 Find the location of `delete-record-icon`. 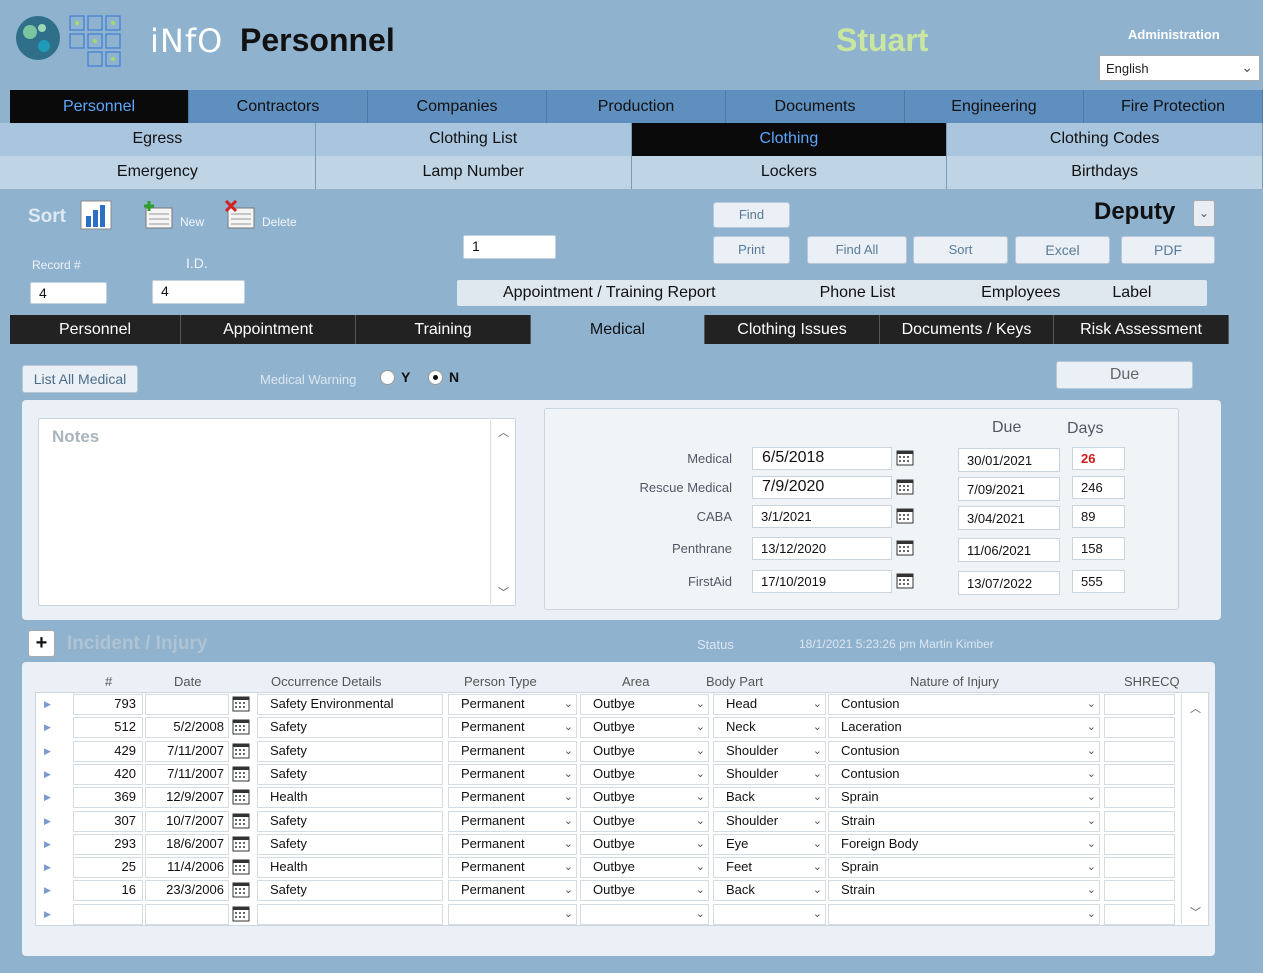

delete-record-icon is located at coordinates (240, 215).